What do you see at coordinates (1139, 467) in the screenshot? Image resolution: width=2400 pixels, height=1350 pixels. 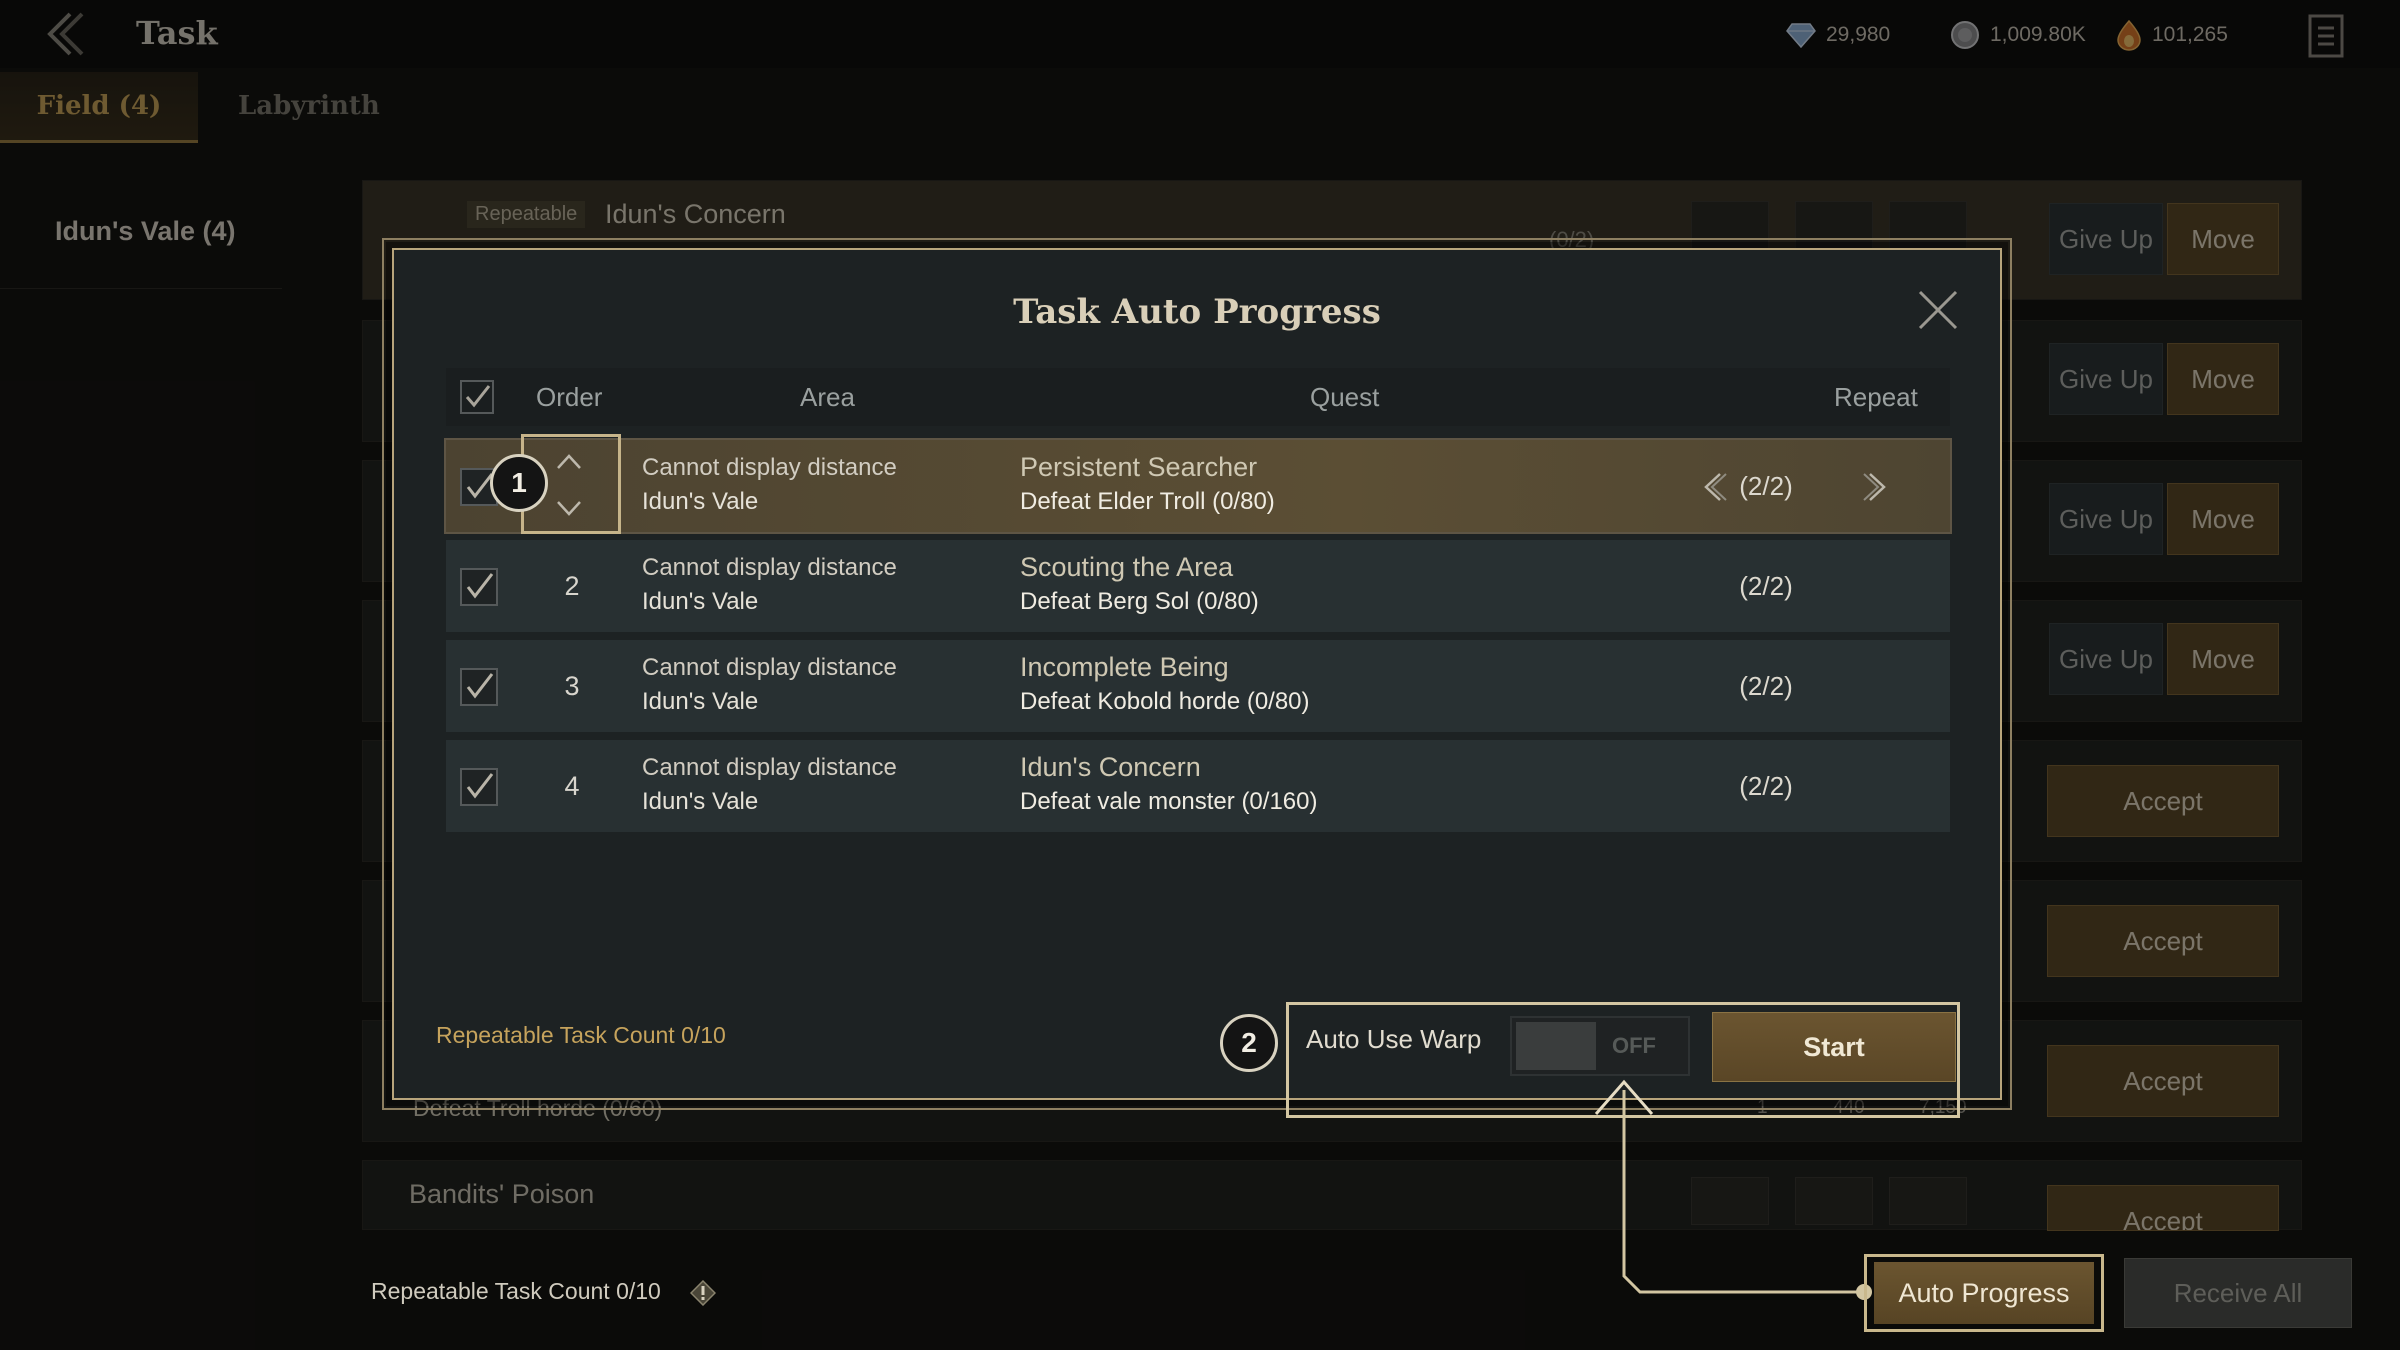 I see `row-quest-title: Persistent Searcher` at bounding box center [1139, 467].